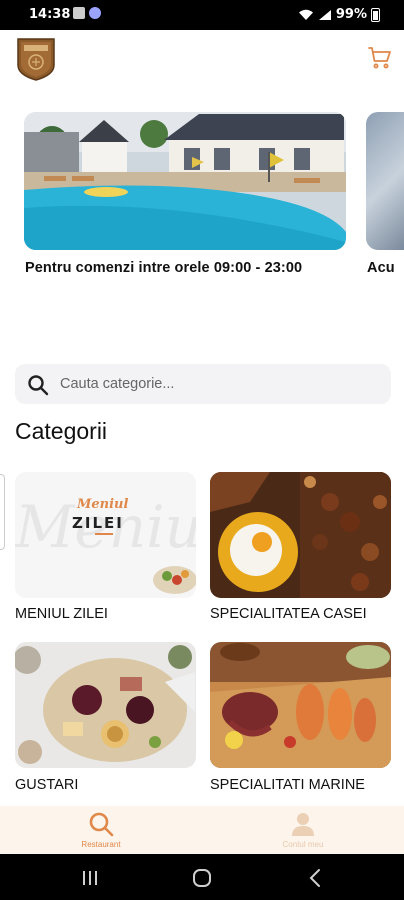 Image resolution: width=404 pixels, height=900 pixels. Describe the element at coordinates (303, 824) in the screenshot. I see `user-icon` at that location.